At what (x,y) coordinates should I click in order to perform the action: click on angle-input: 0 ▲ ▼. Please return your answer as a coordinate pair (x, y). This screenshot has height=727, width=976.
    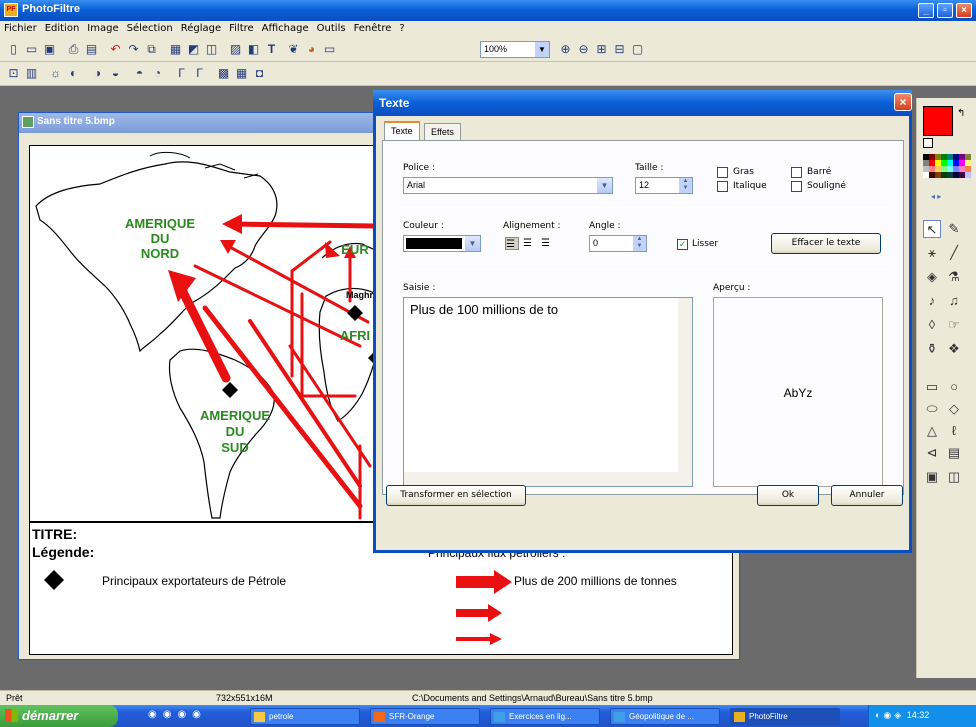
    Looking at the image, I should click on (618, 243).